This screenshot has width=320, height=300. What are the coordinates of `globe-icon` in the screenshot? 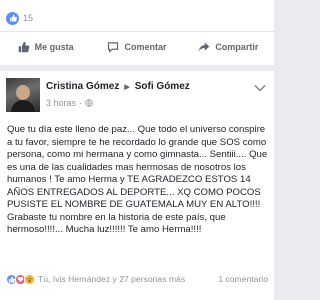 It's located at (89, 103).